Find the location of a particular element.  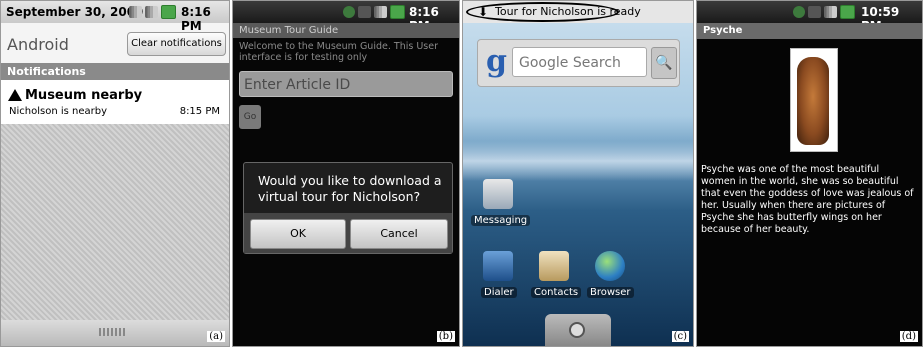

google-logo-icon: g is located at coordinates (496, 61).